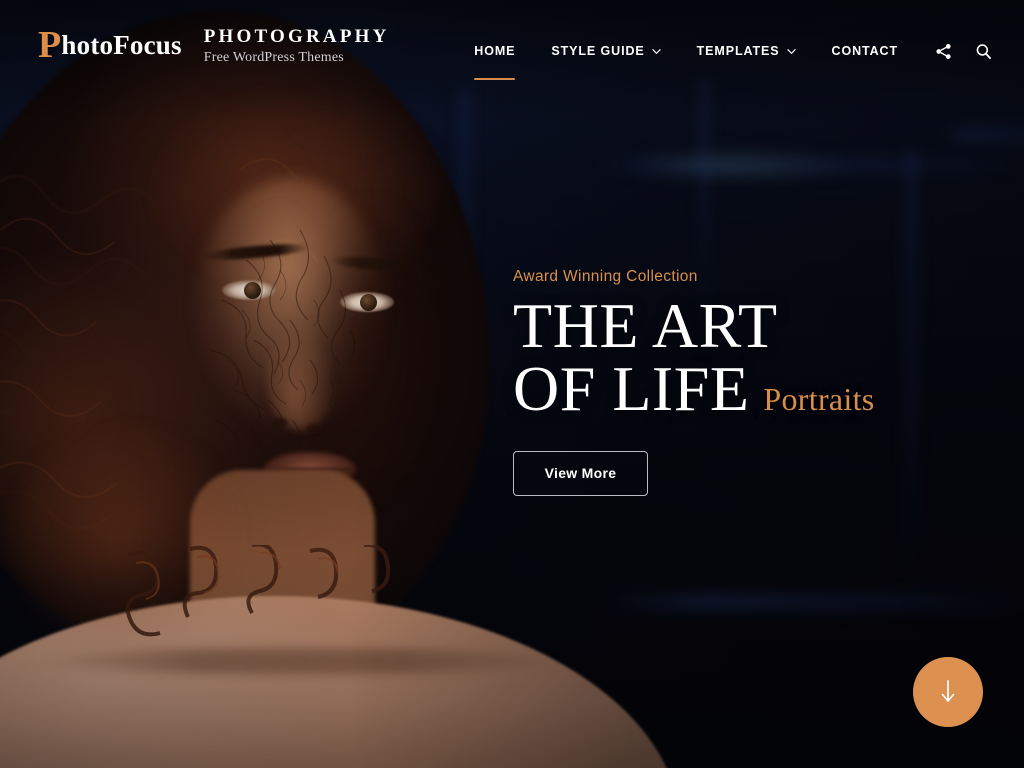 This screenshot has height=768, width=1024. I want to click on nav-item-contact: Contact, so click(865, 51).